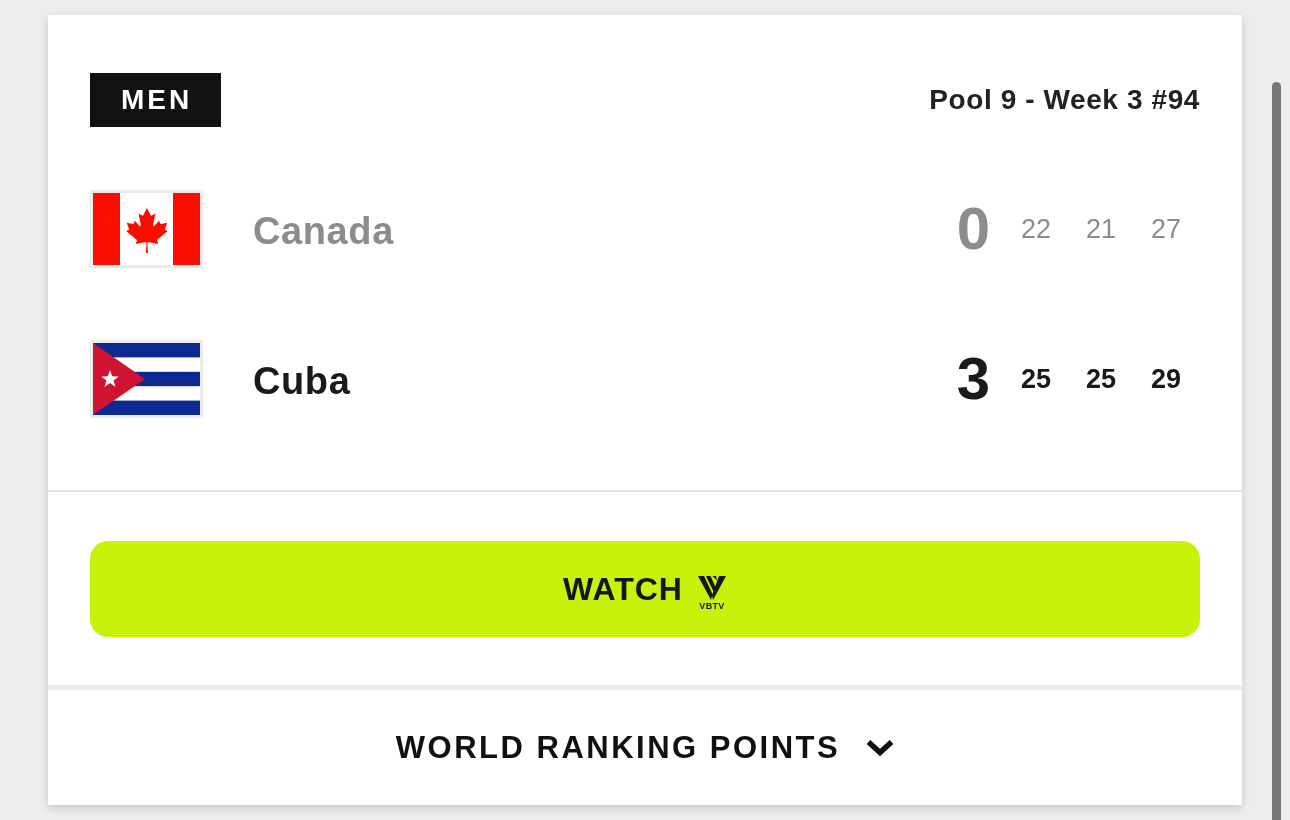  Describe the element at coordinates (711, 587) in the screenshot. I see `v-logo-icon` at that location.